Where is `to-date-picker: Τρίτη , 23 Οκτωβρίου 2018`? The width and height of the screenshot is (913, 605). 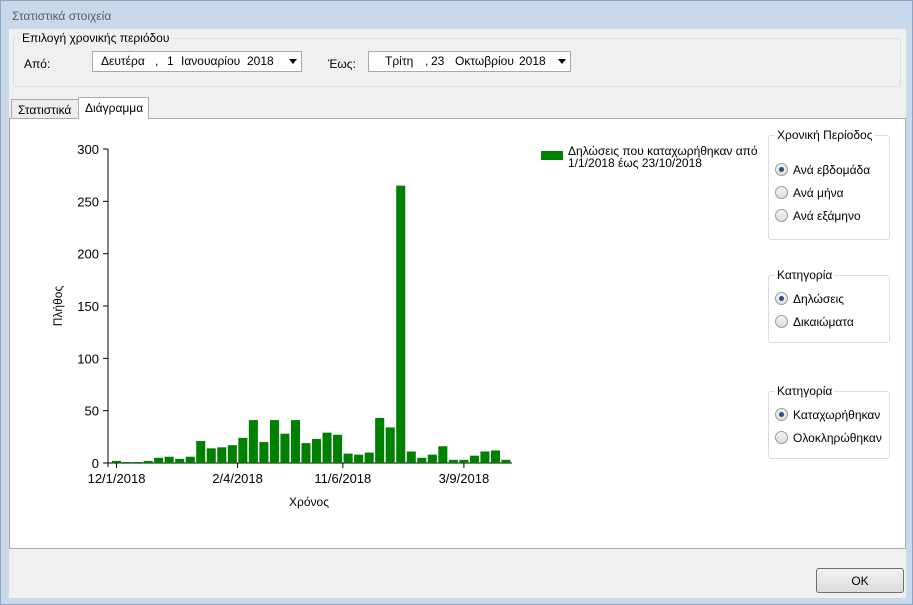 to-date-picker: Τρίτη , 23 Οκτωβρίου 2018 is located at coordinates (469, 61).